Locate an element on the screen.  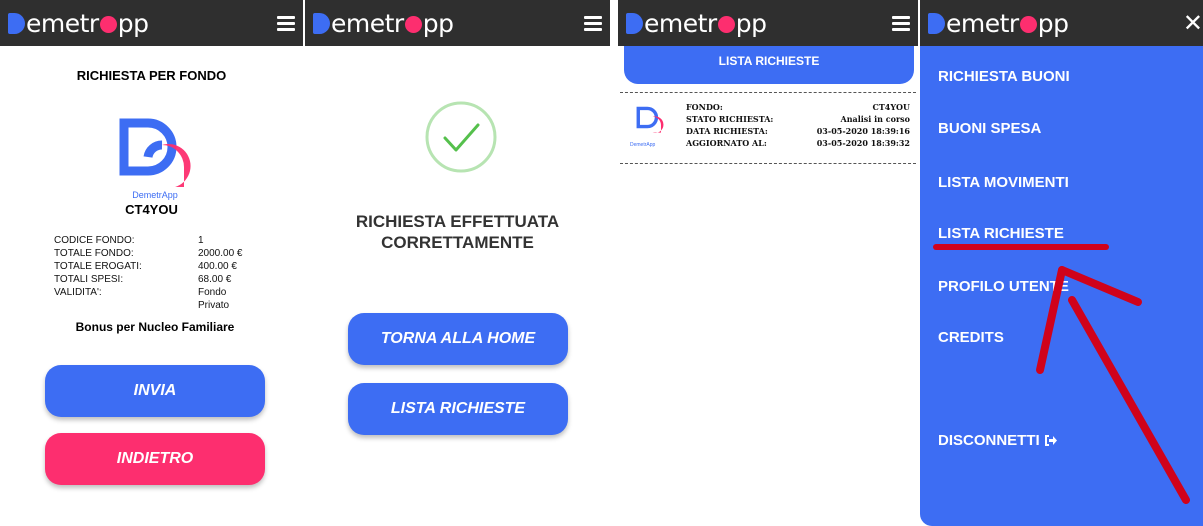
annotation-overlay is located at coordinates (1061, 374).